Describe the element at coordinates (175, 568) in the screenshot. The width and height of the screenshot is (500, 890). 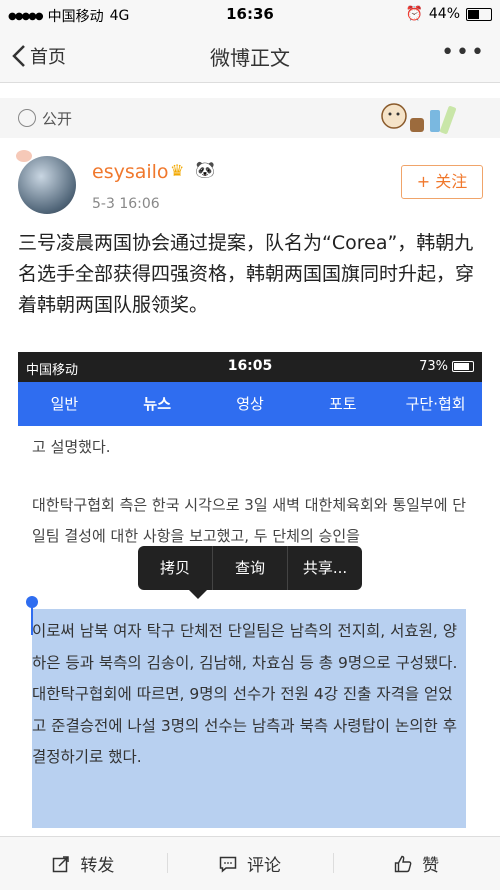
I see `context-menu-copy: 拷贝` at that location.